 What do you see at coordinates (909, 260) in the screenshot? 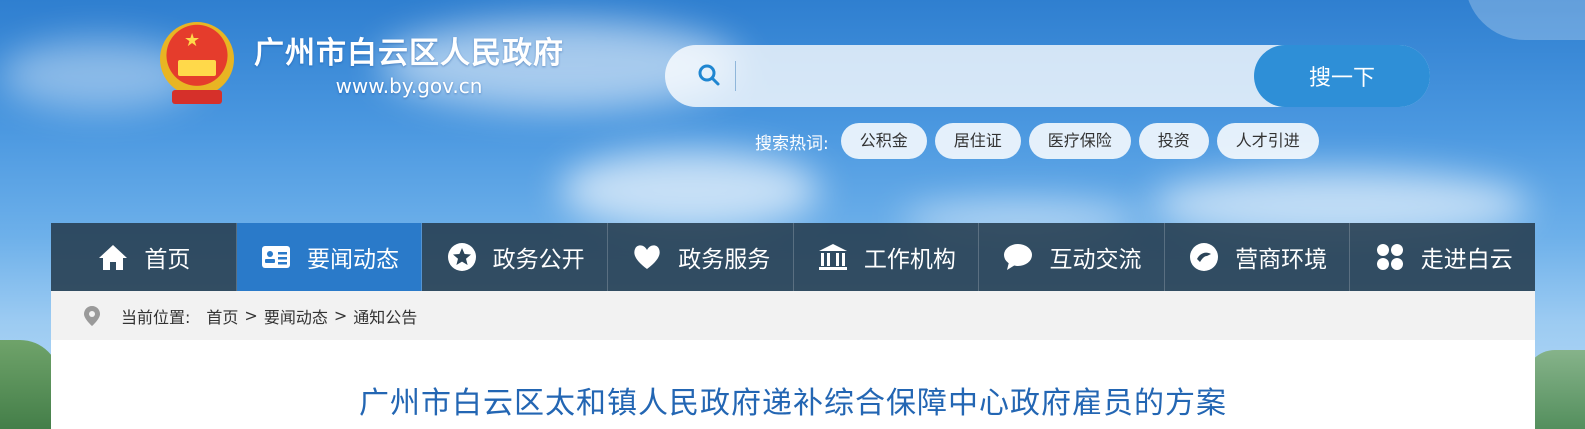
I see `nav-item-label: 工作机构` at bounding box center [909, 260].